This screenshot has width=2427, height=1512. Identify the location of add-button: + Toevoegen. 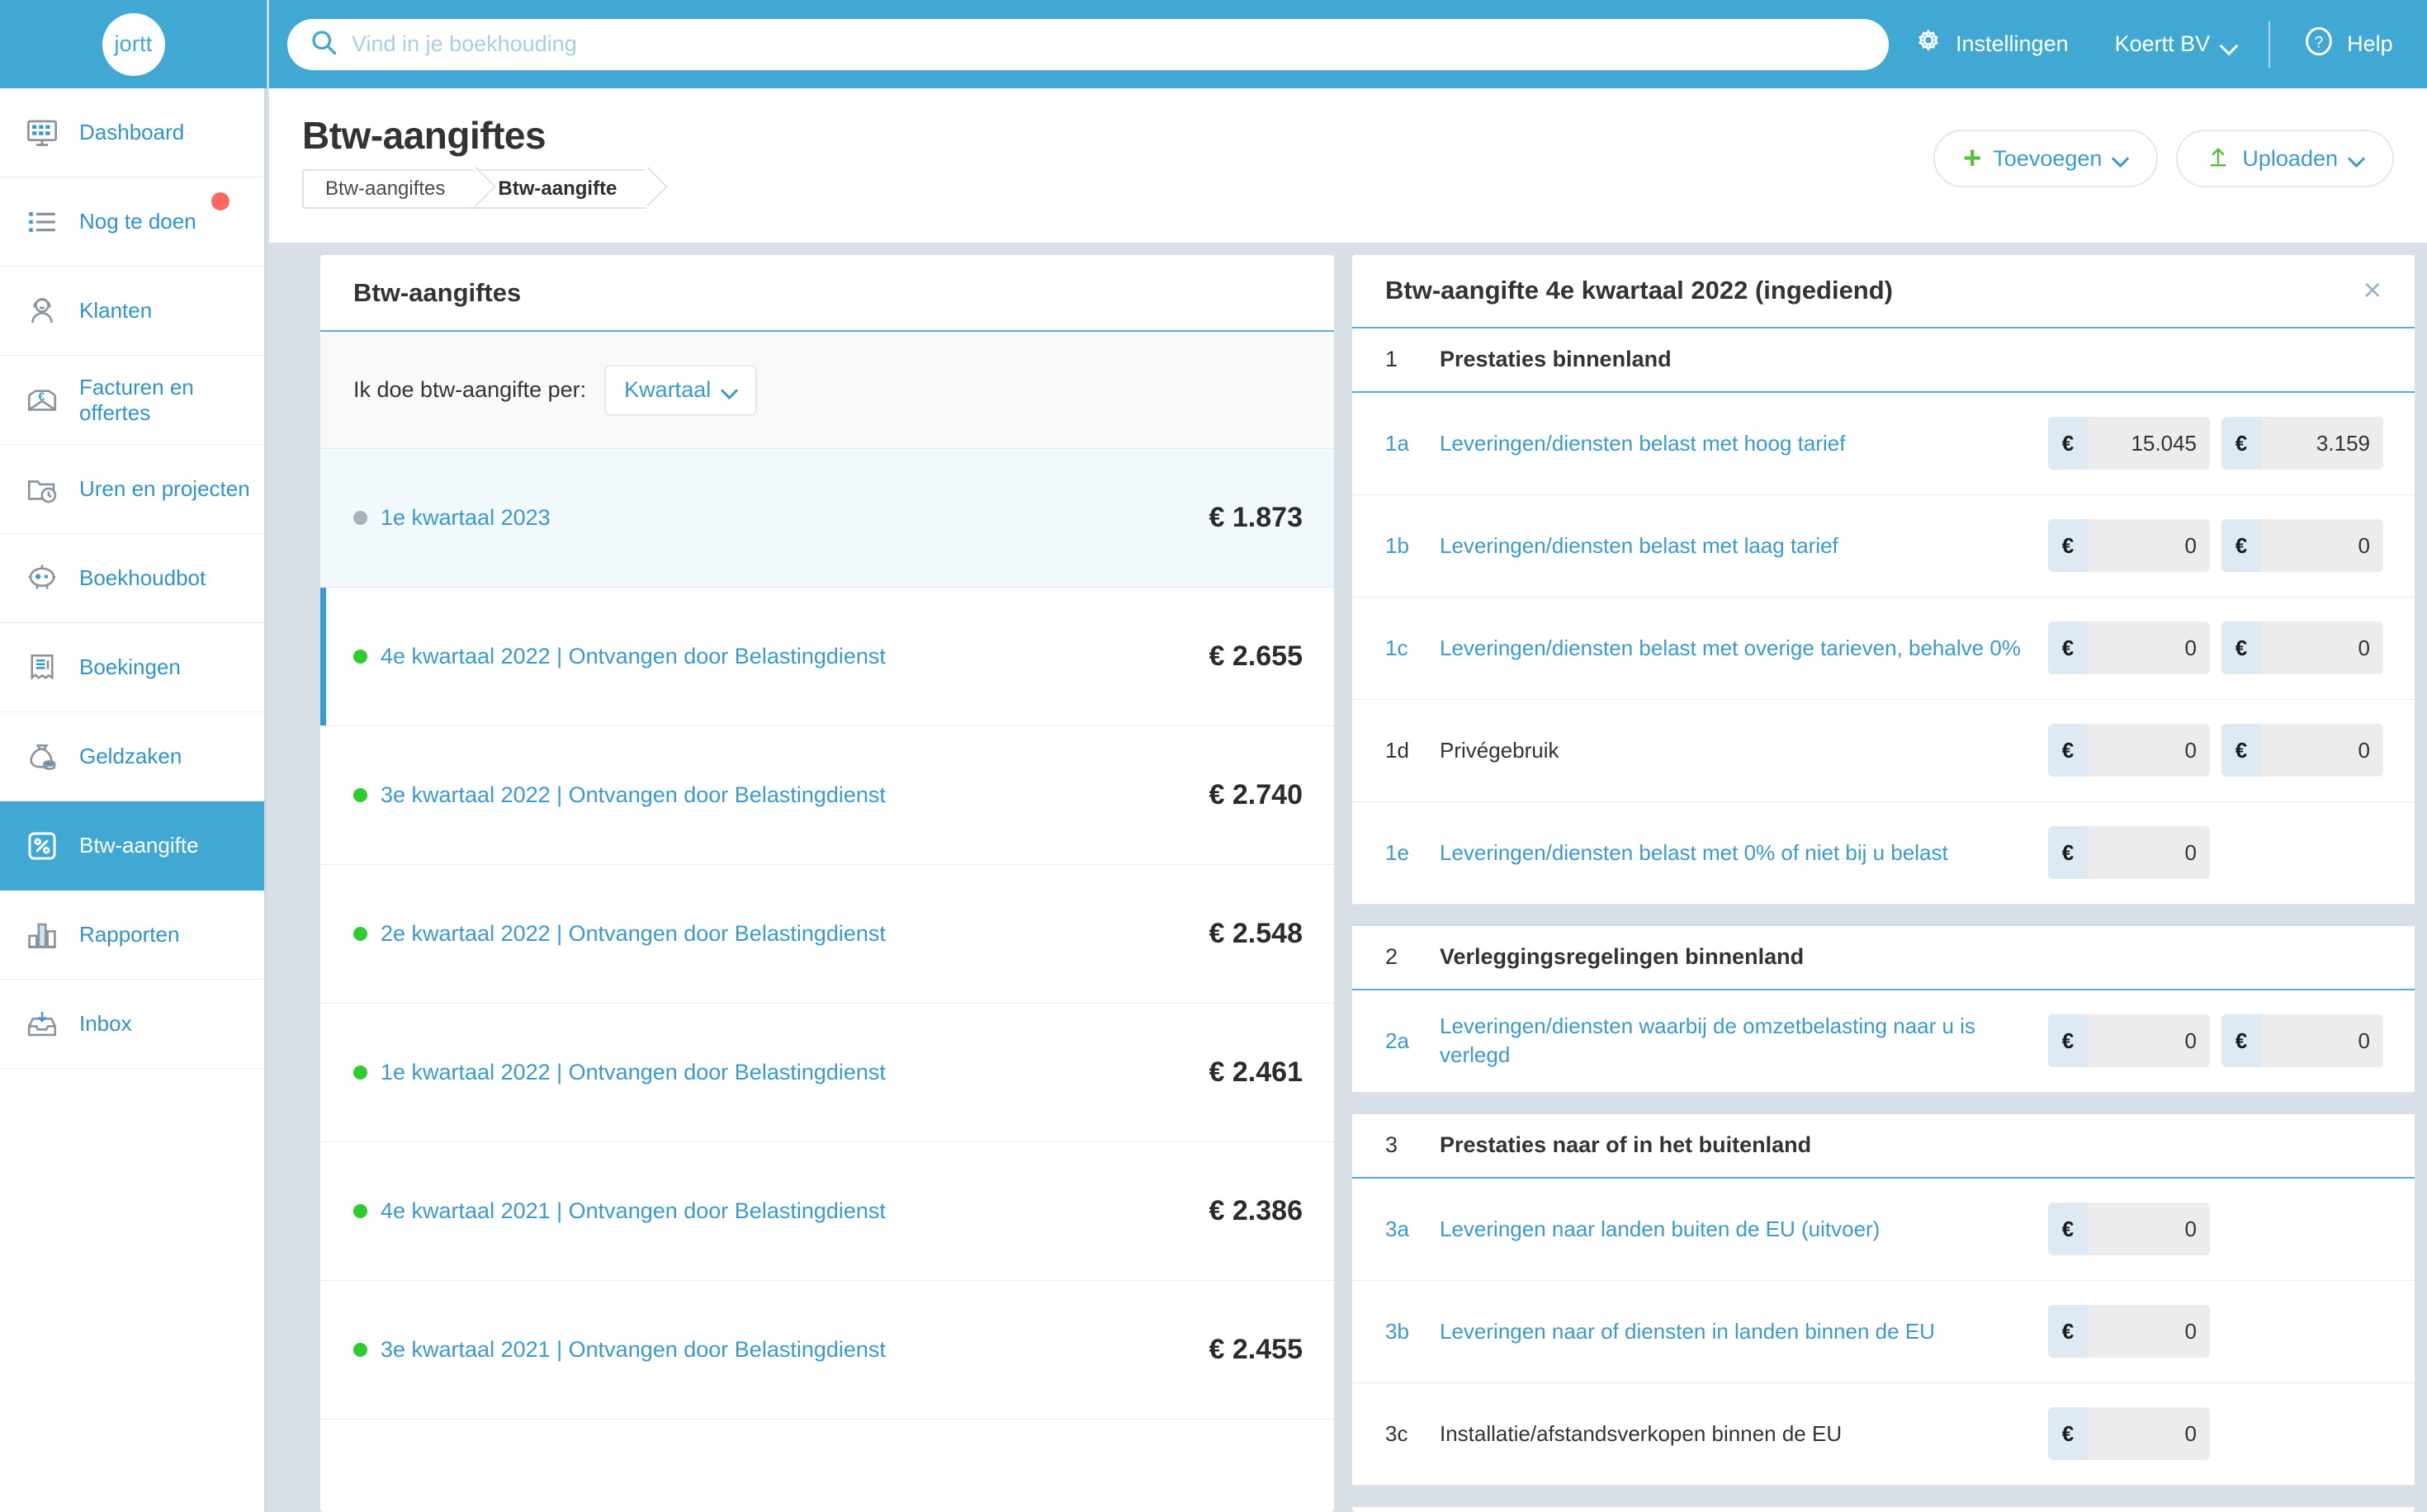
(2046, 158).